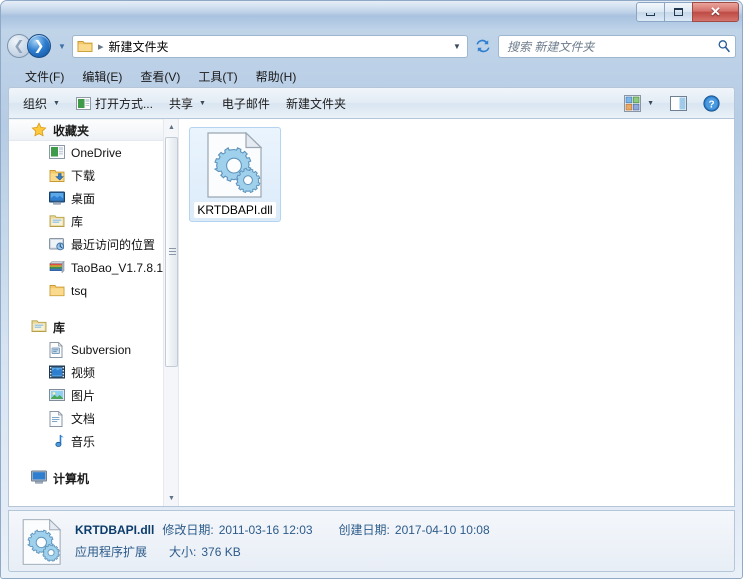 Image resolution: width=743 pixels, height=579 pixels. I want to click on scroll-down-arrow-icon: ▼, so click(171, 498).